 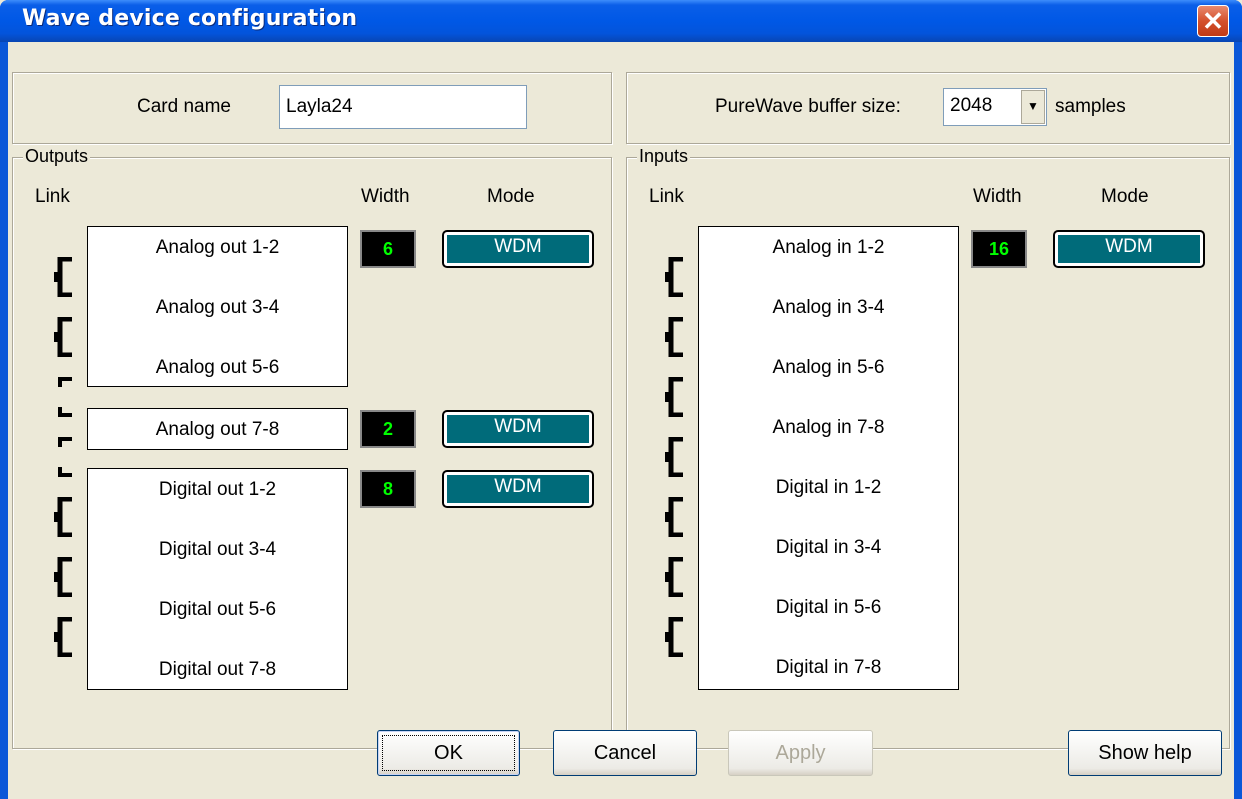 What do you see at coordinates (828, 547) in the screenshot?
I see `channel-label: Digital in 3-4` at bounding box center [828, 547].